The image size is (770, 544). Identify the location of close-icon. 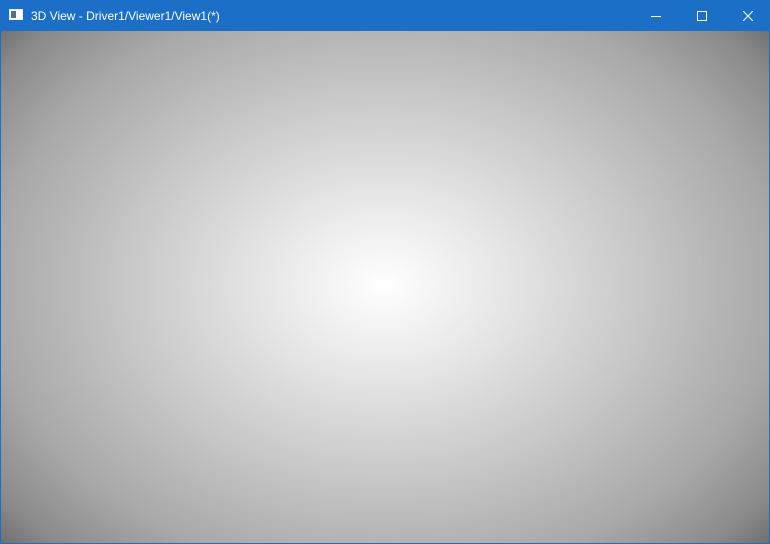
(748, 16).